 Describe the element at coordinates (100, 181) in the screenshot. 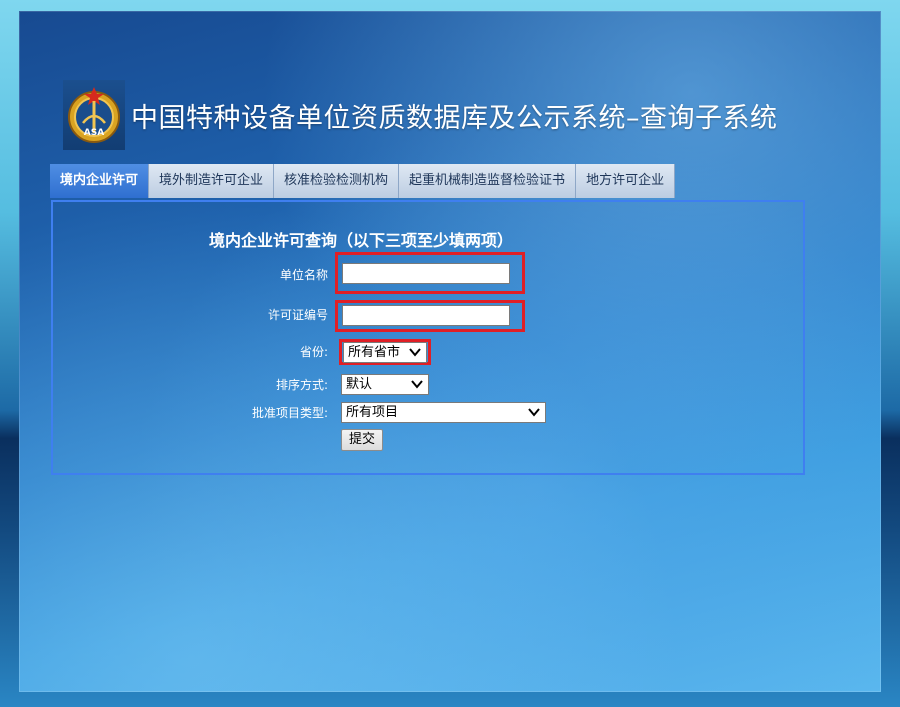

I see `tab-domestic-license: 境内企业许可` at that location.